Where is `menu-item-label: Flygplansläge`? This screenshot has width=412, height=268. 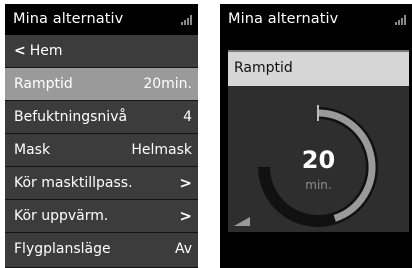 menu-item-label: Flygplansläge is located at coordinates (62, 249).